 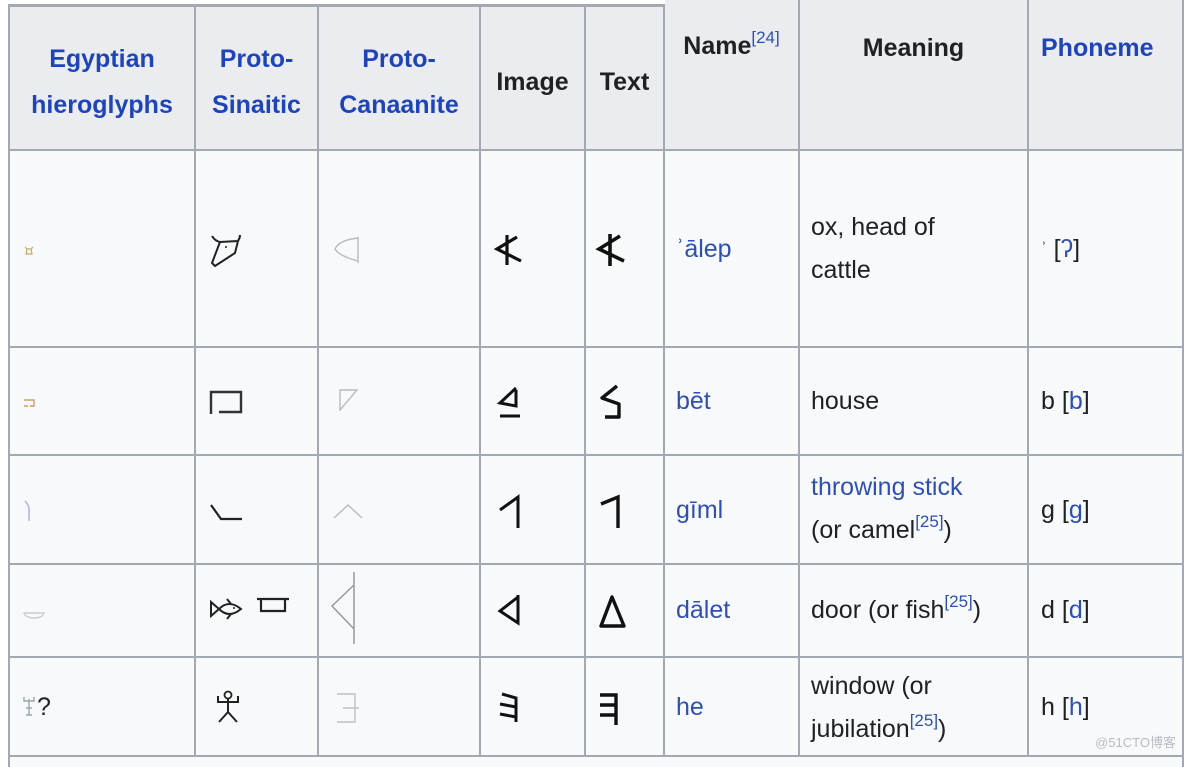 I want to click on bet-phoenician-icon, so click(x=508, y=402).